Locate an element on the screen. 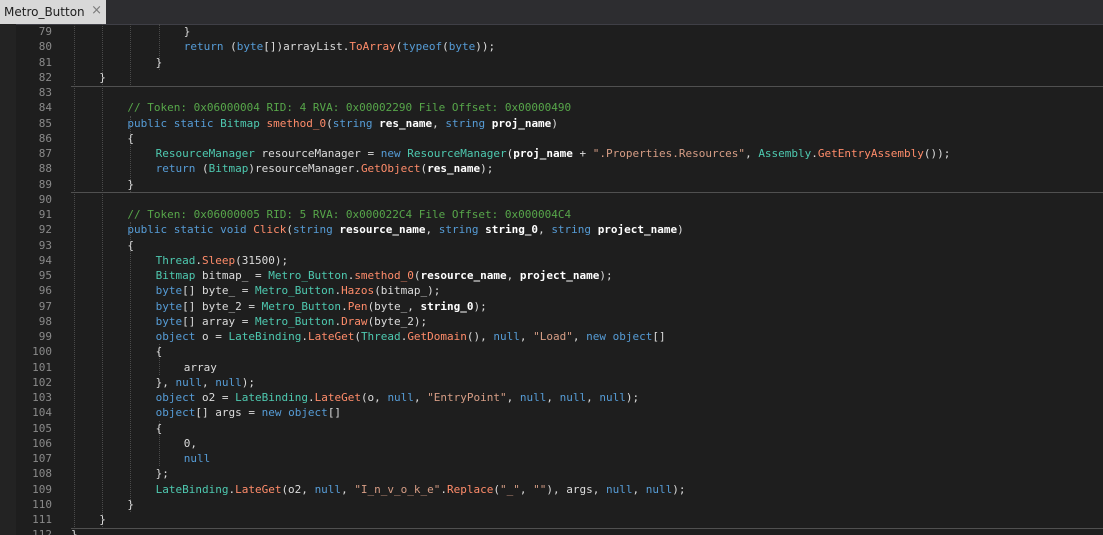 The height and width of the screenshot is (535, 1103). code-token: (o, is located at coordinates (374, 397).